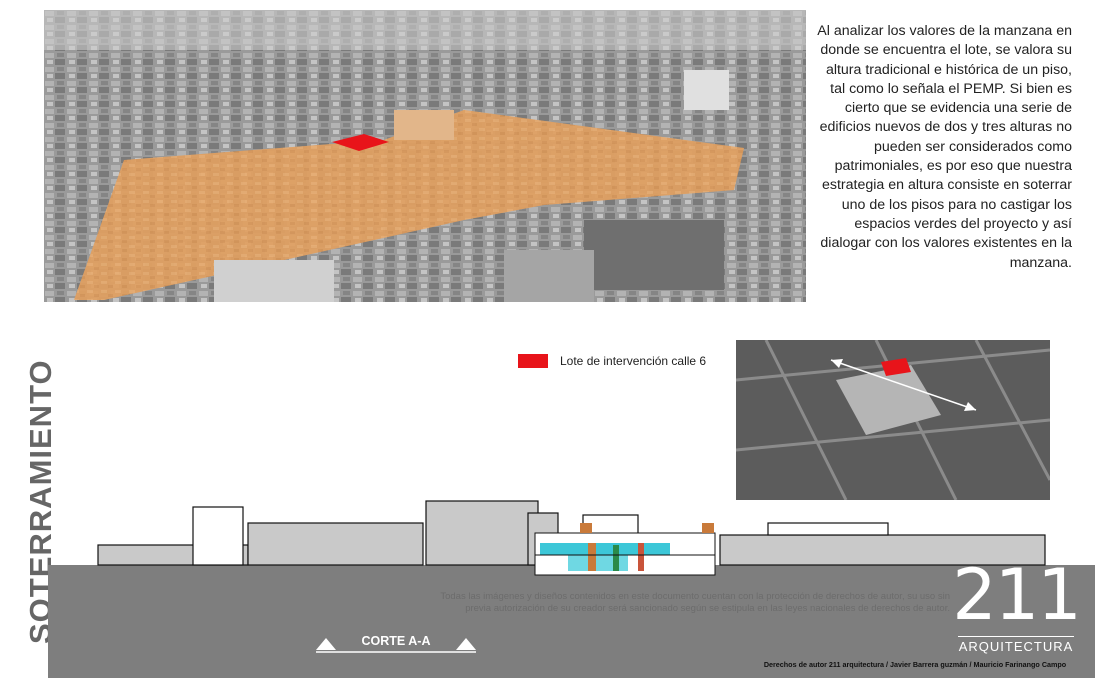 Image resolution: width=1095 pixels, height=678 pixels. I want to click on logo-number: 211, so click(1017, 595).